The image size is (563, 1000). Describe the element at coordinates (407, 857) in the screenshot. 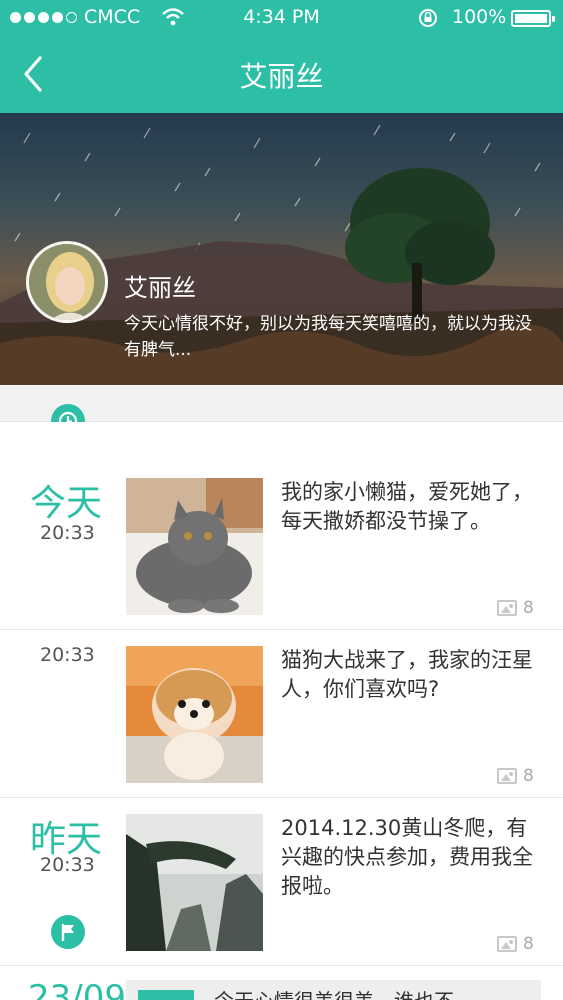

I see `post-text: 2014.12.30黄山冬爬，有兴趣的快点参加，费用我全报啦。` at that location.